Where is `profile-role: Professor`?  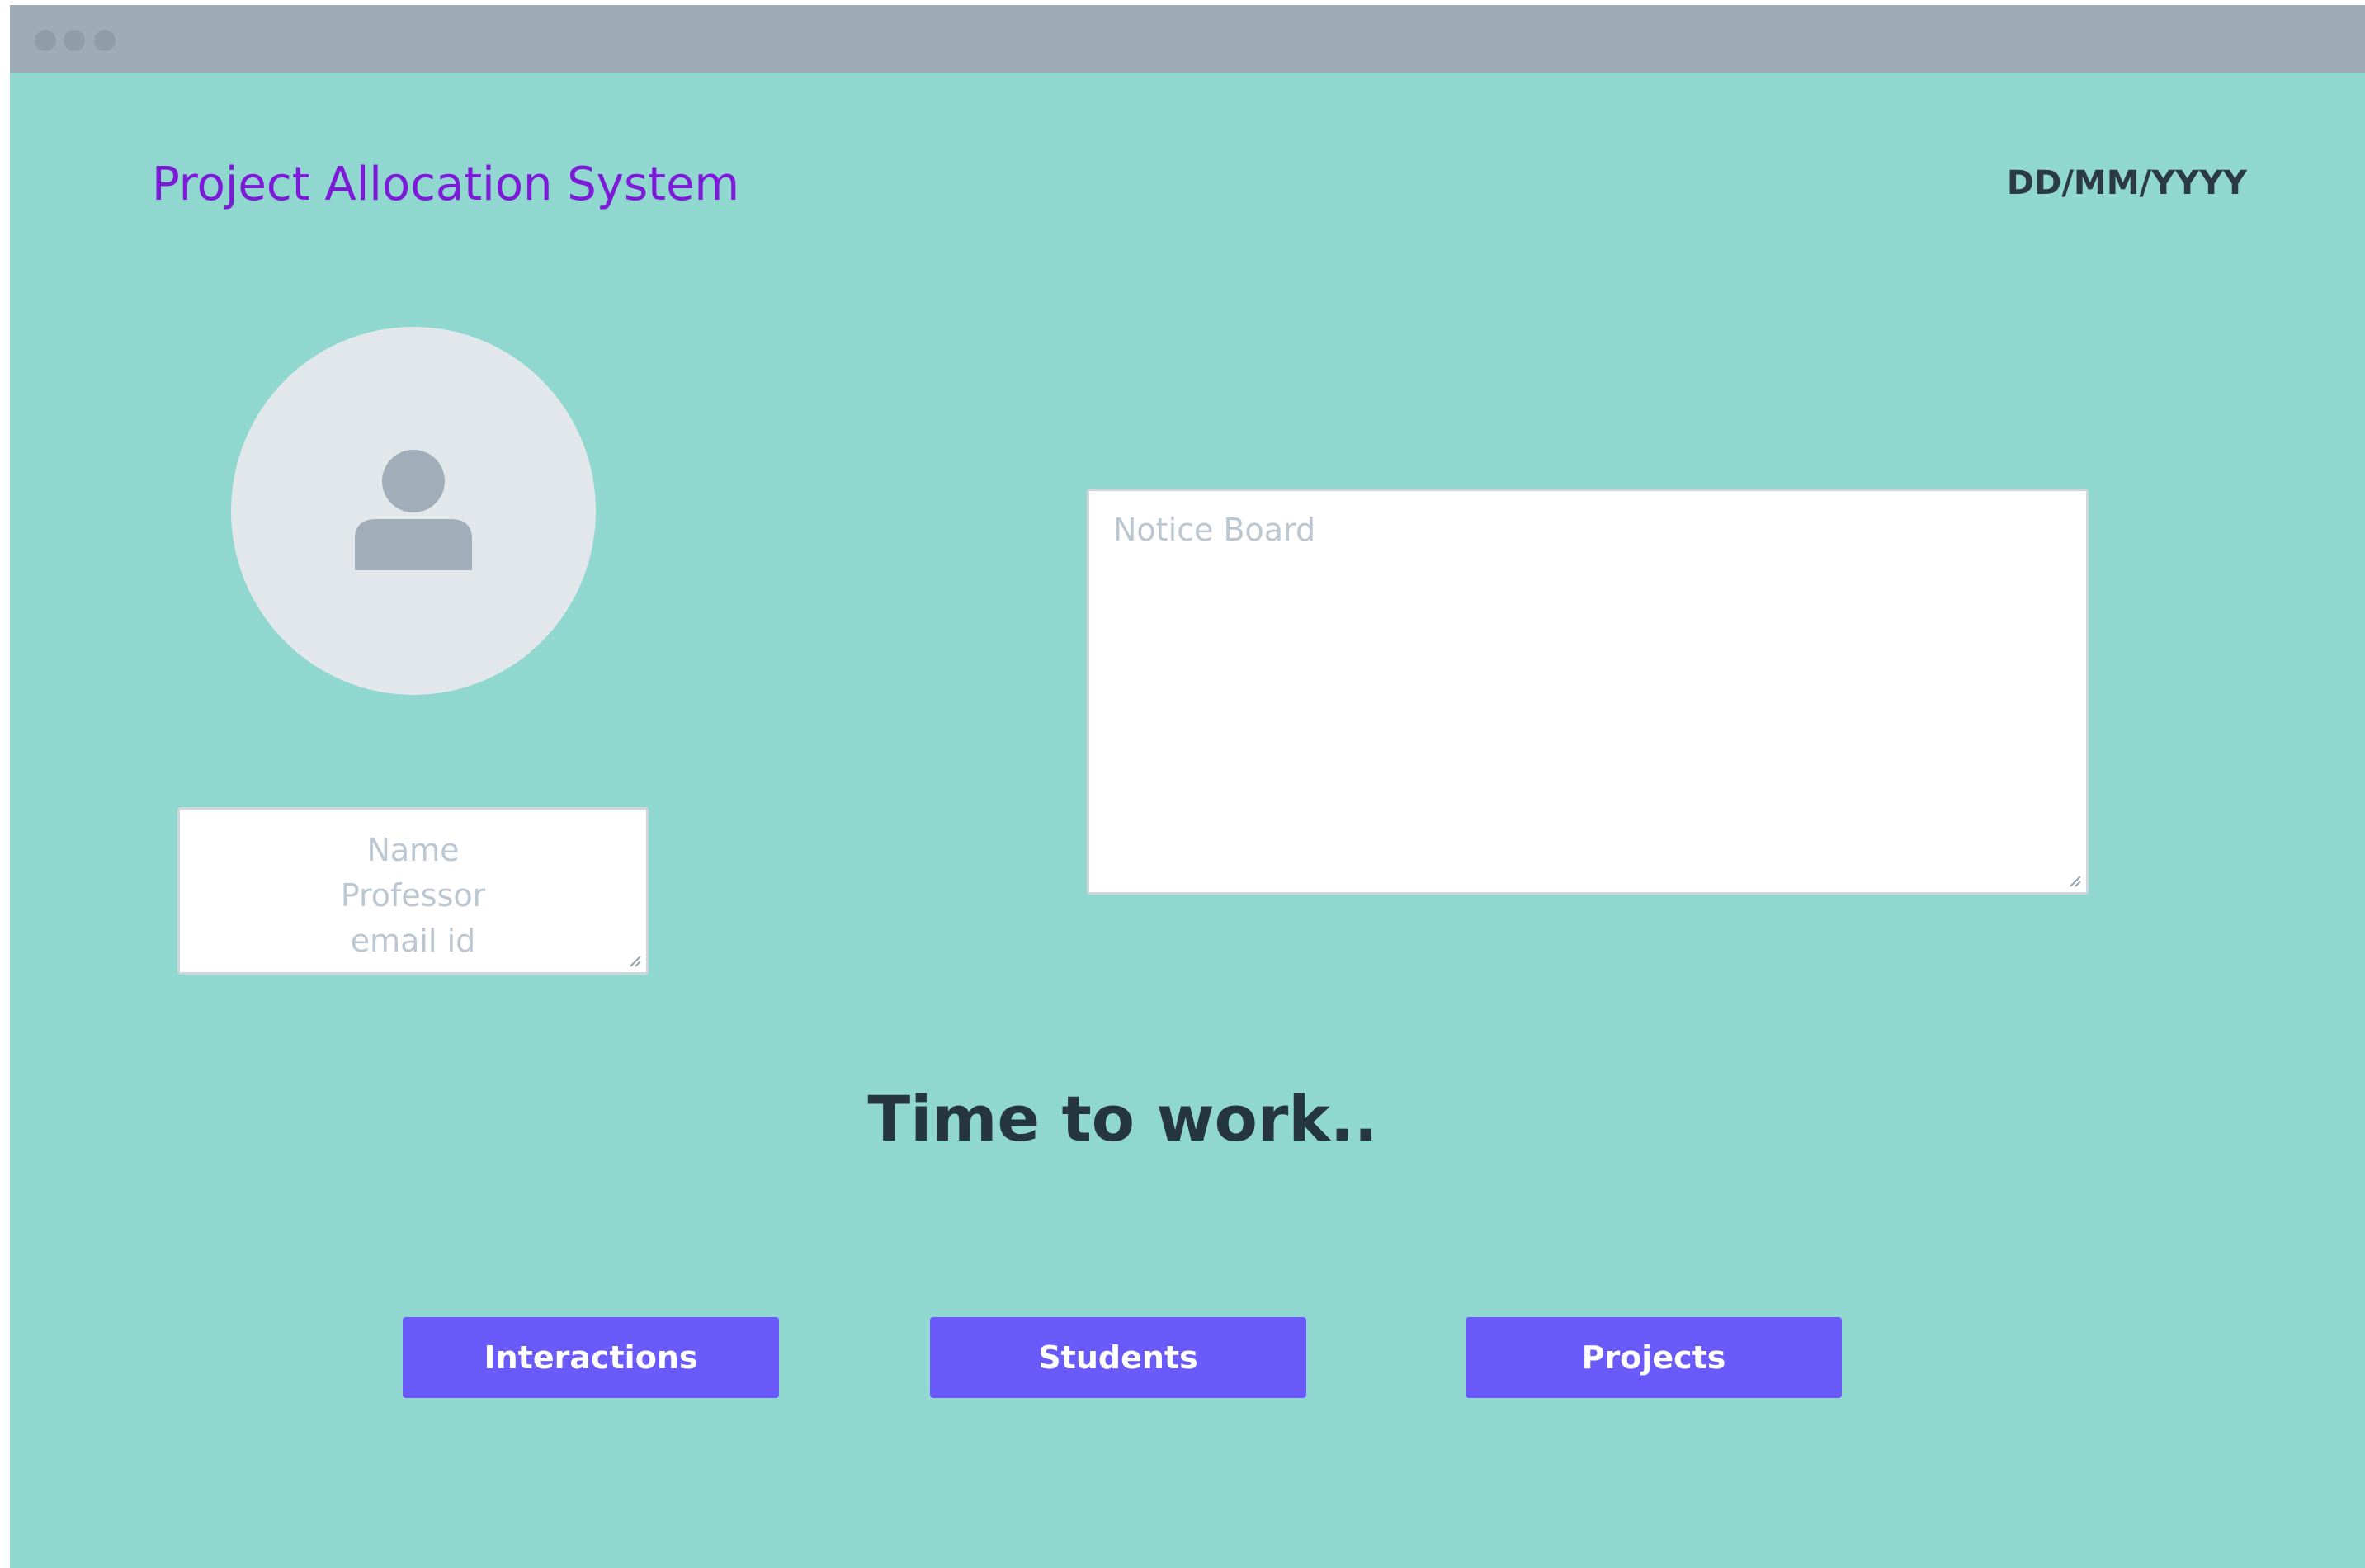
profile-role: Professor is located at coordinates (413, 895).